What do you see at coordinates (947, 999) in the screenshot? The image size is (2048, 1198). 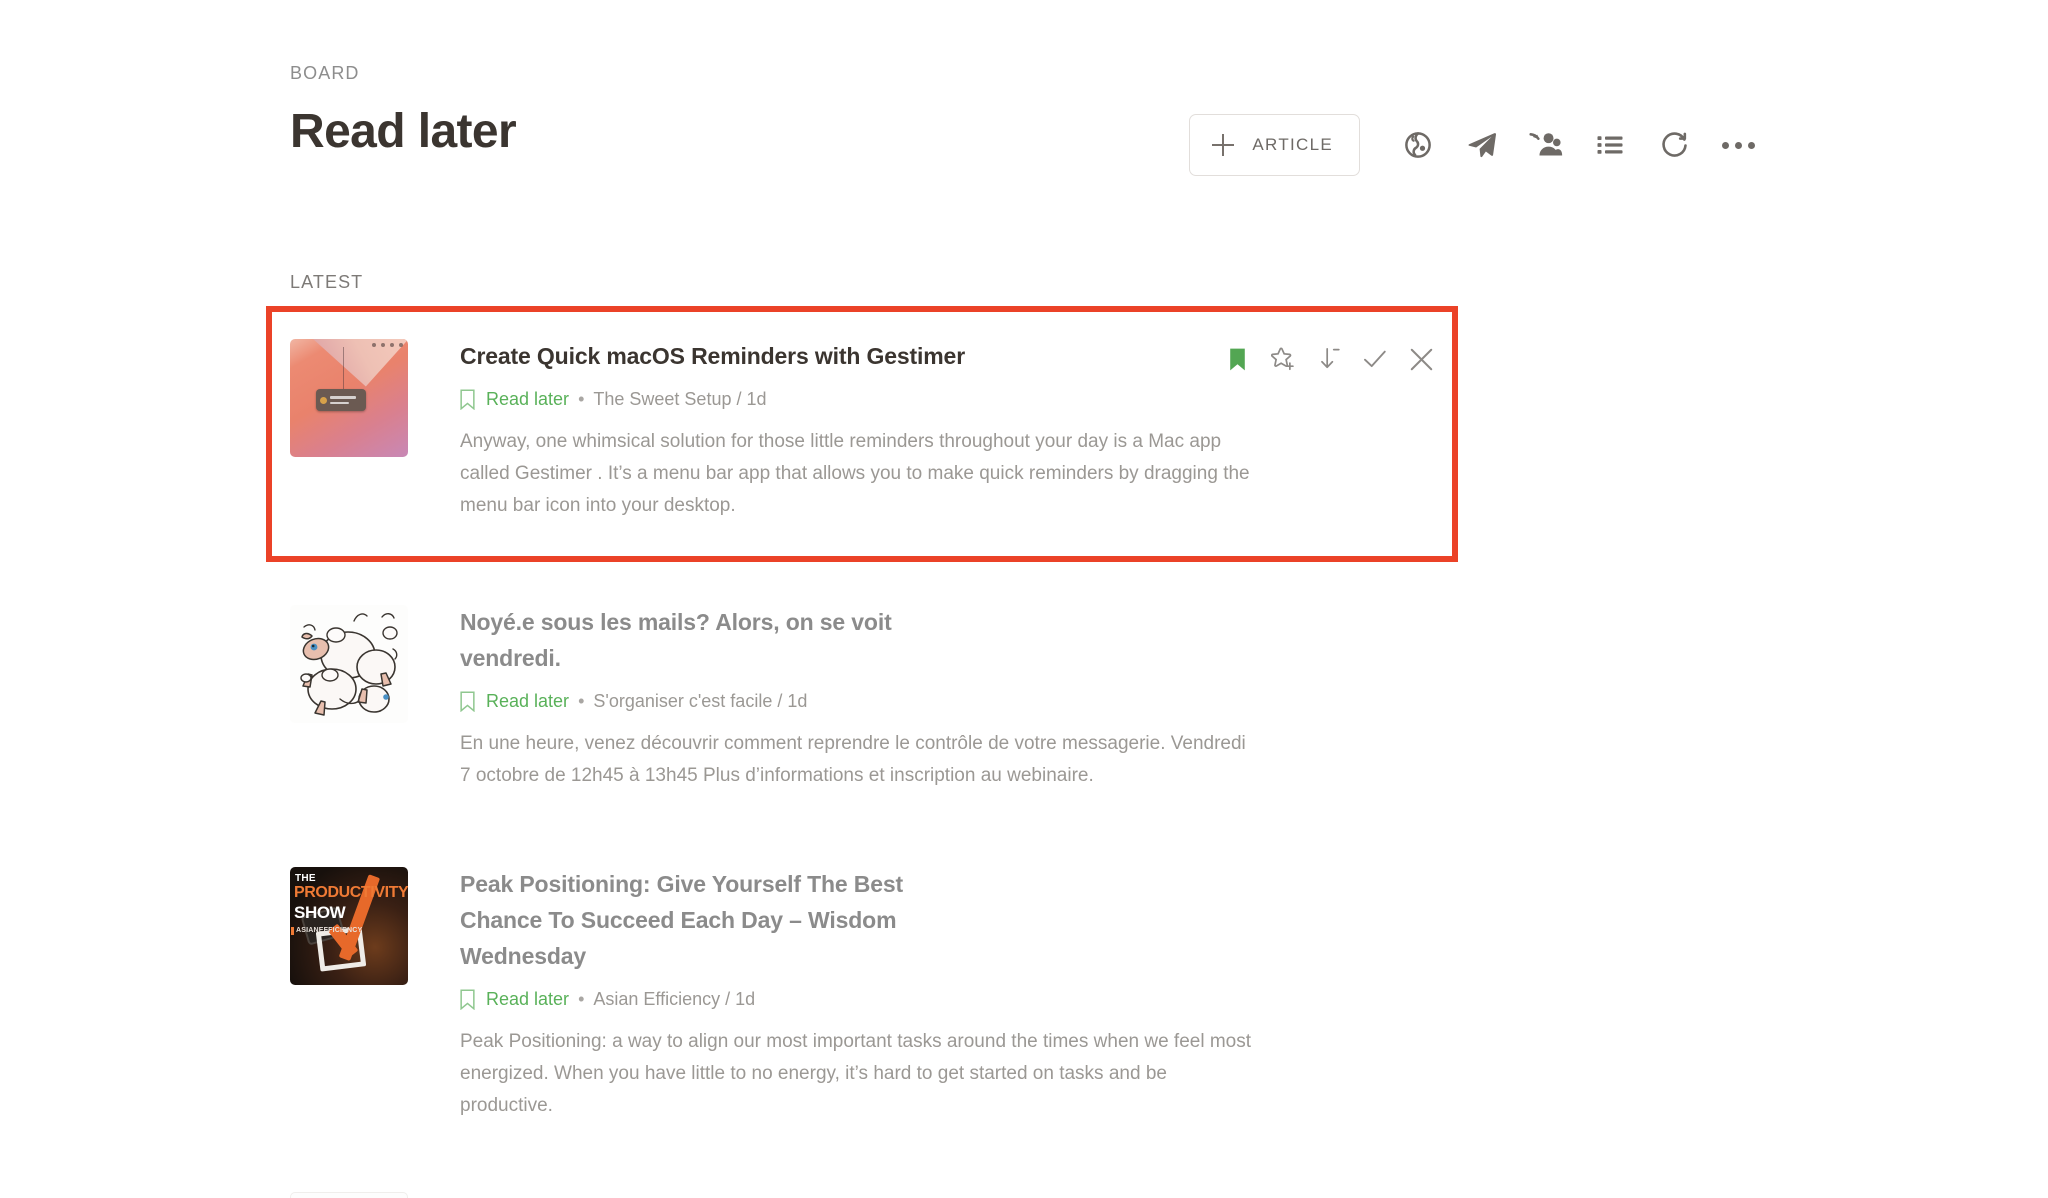 I see `article-meta: Read later • Asian Efficiency / 1d` at bounding box center [947, 999].